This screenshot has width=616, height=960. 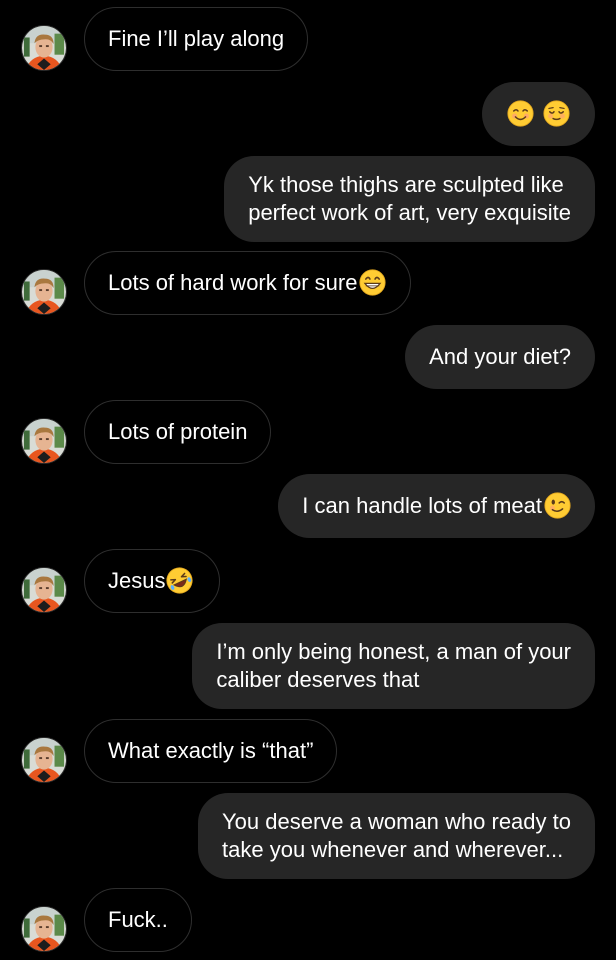 I want to click on message-text: Lots of hard work for sure, so click(x=233, y=282).